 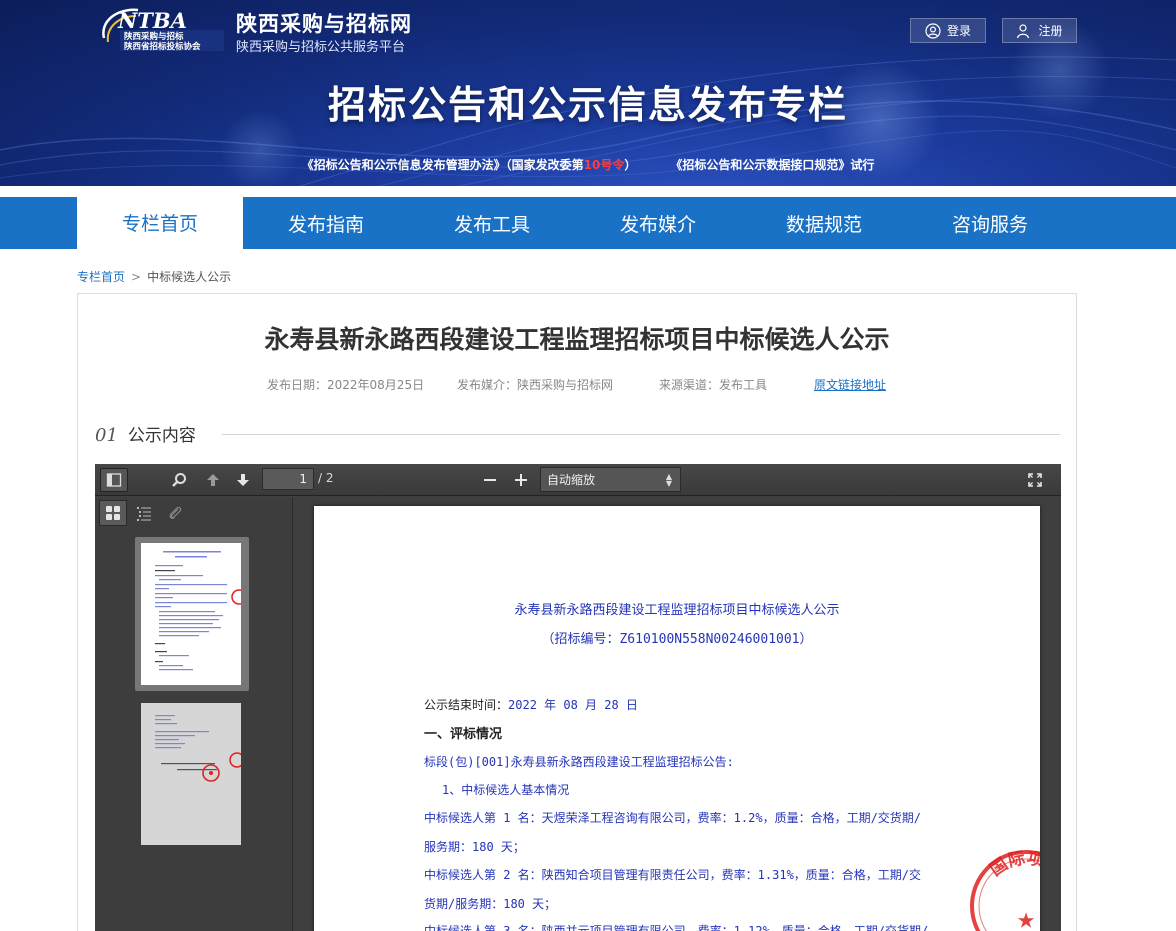 I want to click on select-caret-icon: ▲ ▼, so click(x=668, y=480).